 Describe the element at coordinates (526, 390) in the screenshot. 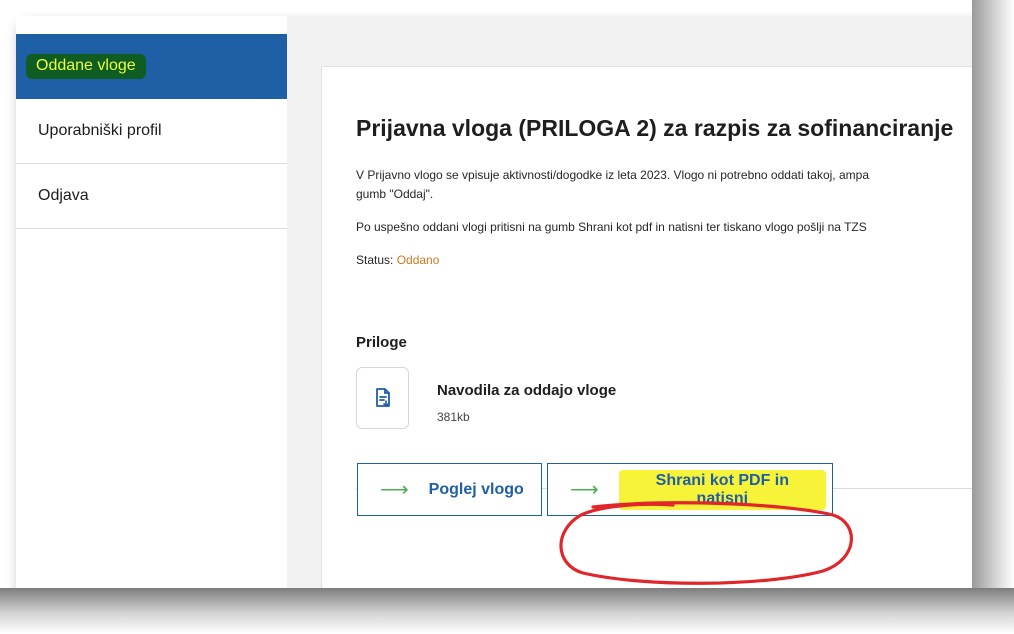

I see `attachment-name: Navodila za oddajo vloge` at that location.